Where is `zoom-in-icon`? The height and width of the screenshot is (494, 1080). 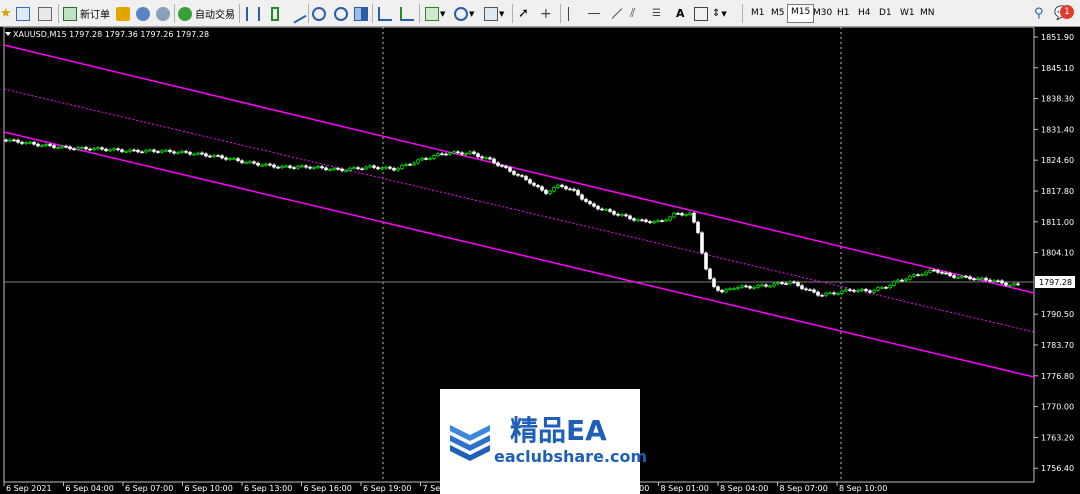
zoom-in-icon is located at coordinates (319, 13).